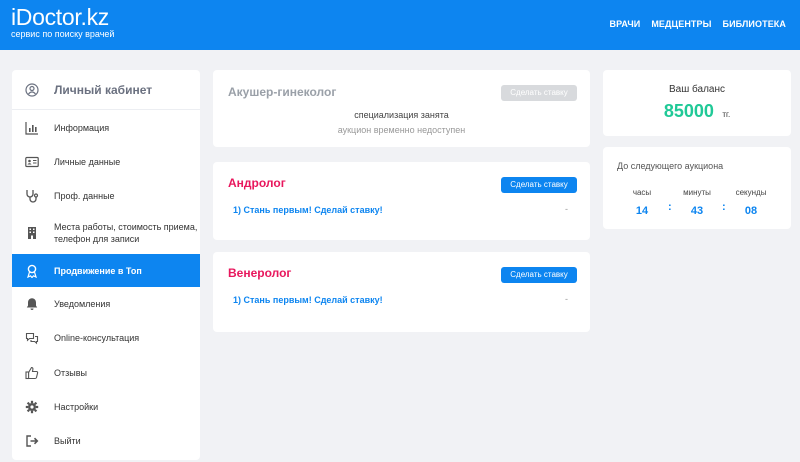  I want to click on sidebar-item-label: Уведомления, so click(82, 304).